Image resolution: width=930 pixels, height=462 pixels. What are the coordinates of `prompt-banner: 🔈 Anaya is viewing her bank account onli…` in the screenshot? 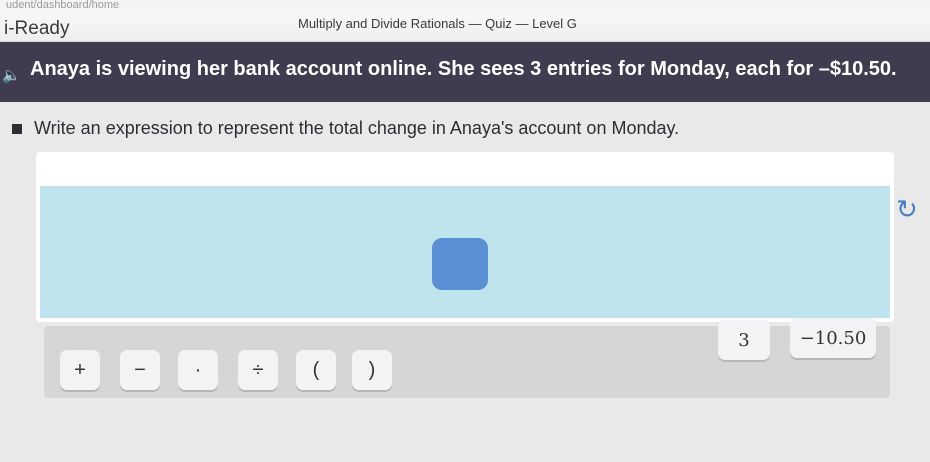 It's located at (465, 72).